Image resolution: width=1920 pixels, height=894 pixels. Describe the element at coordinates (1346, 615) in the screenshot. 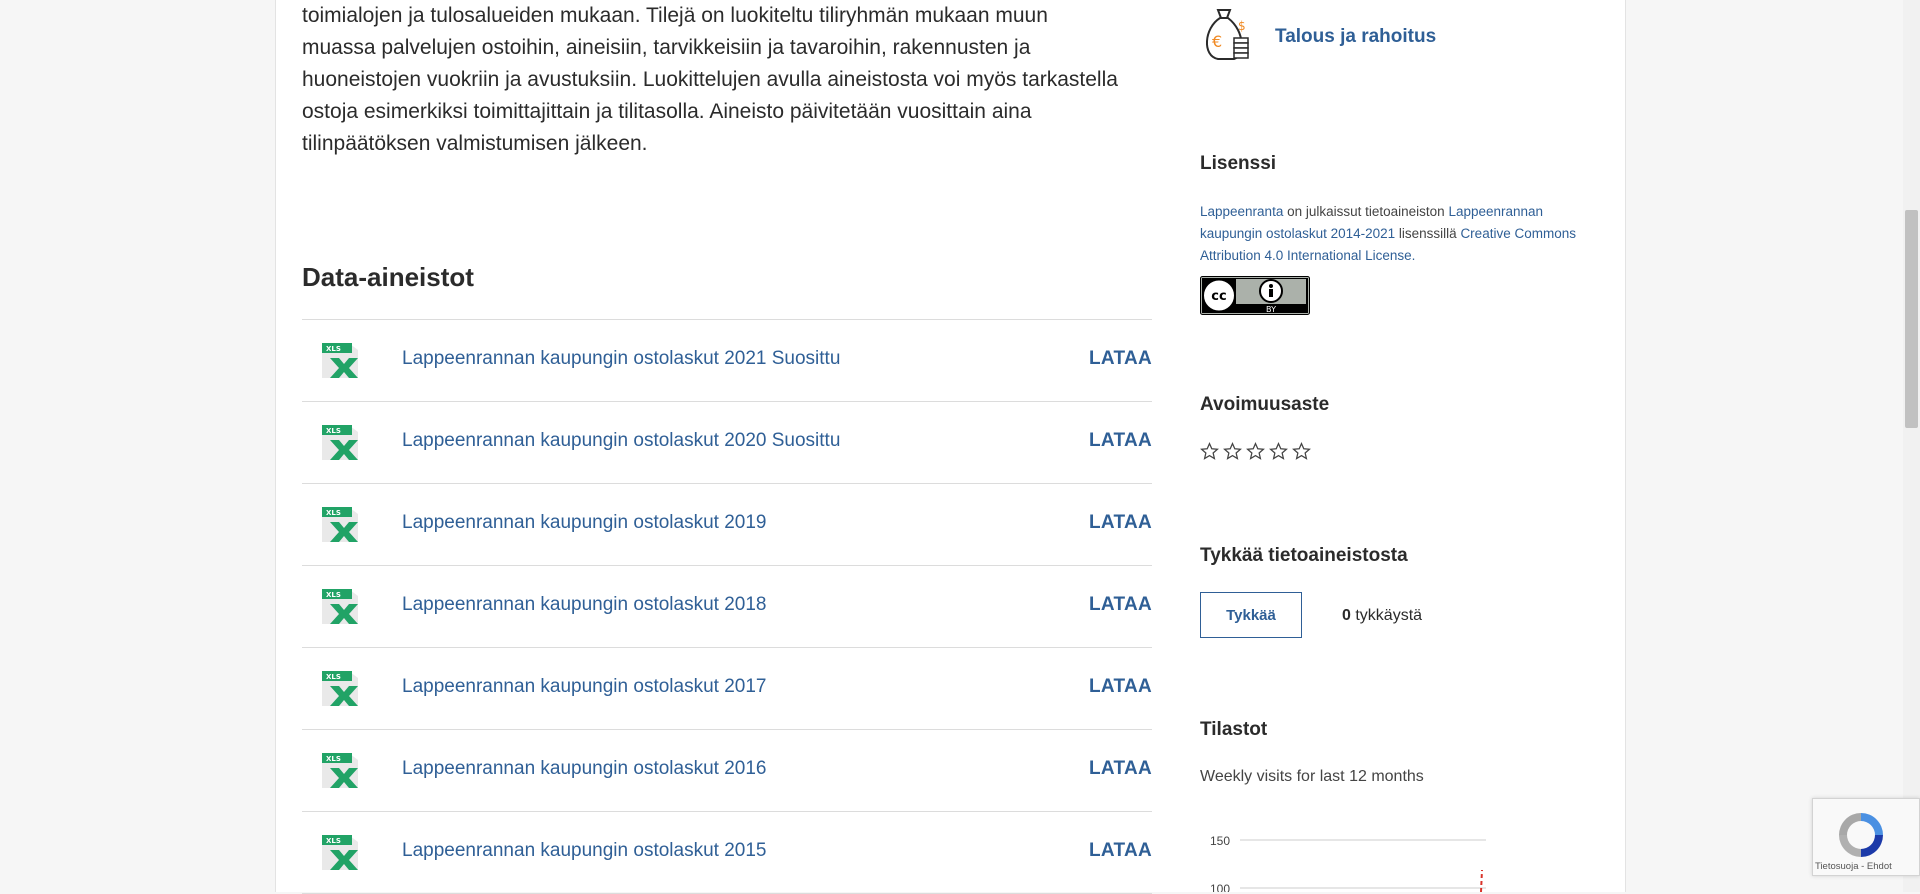

I see `like-count-number: 0` at that location.